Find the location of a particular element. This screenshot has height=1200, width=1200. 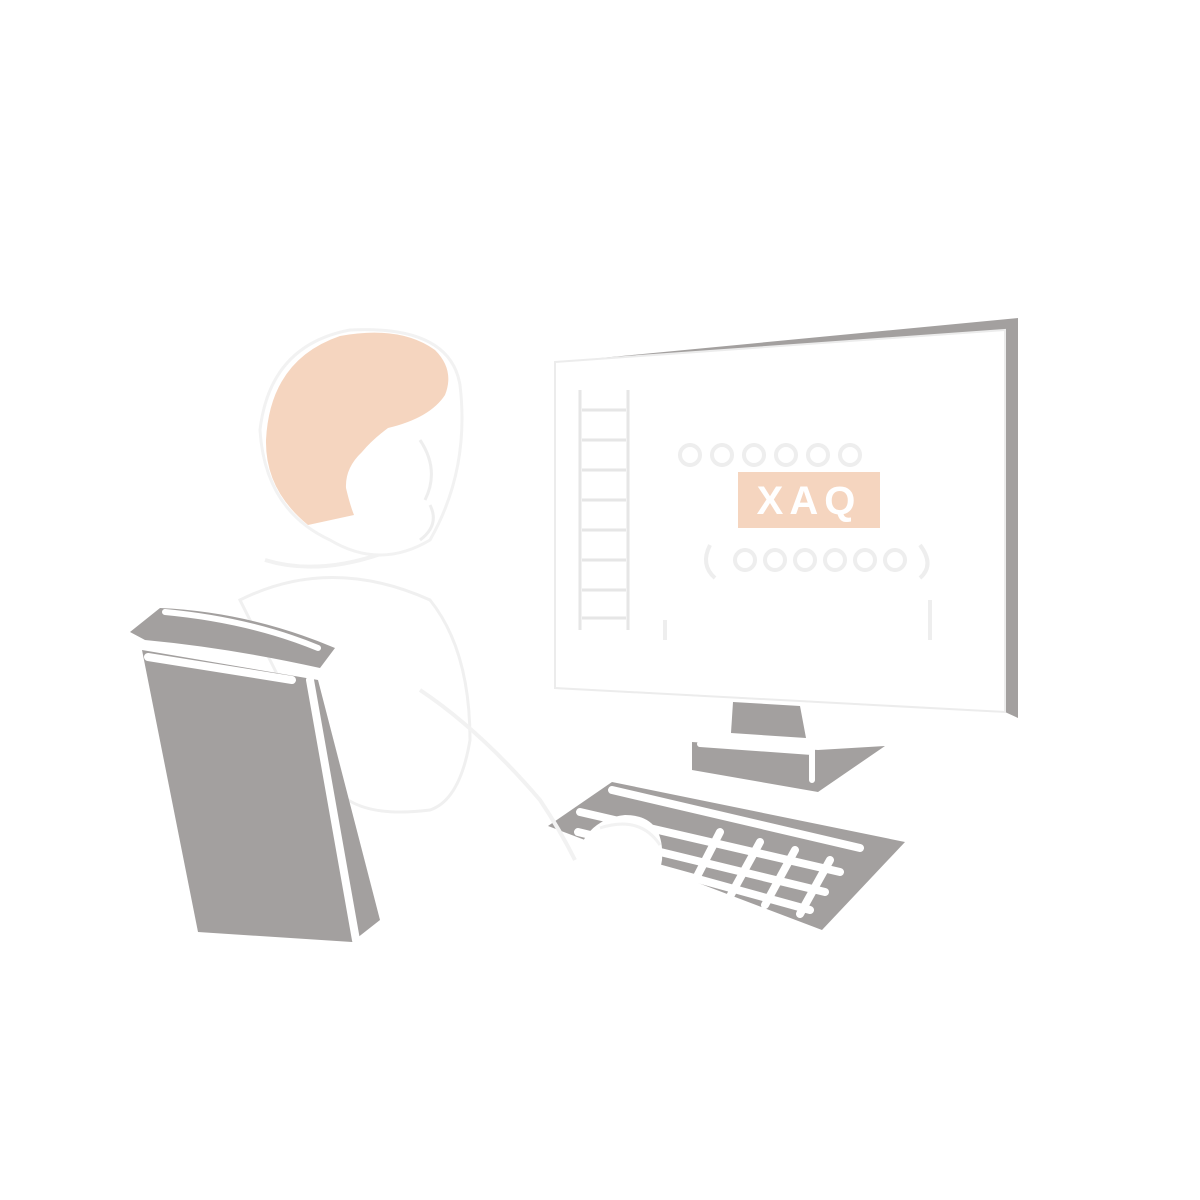

monitor-neck is located at coordinates (768, 720).